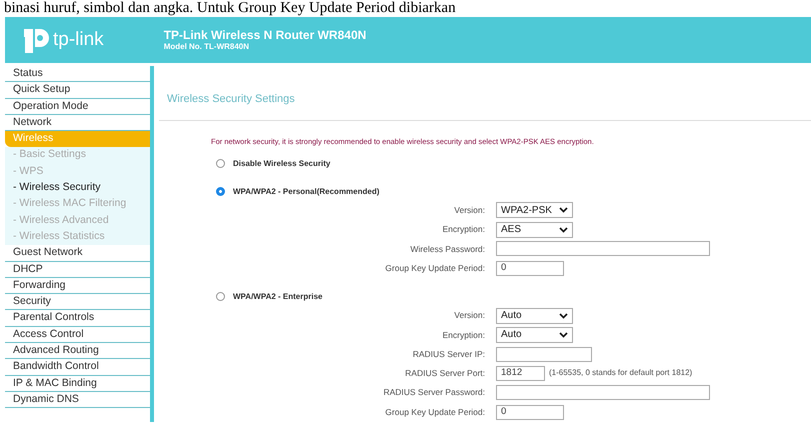 The image size is (811, 441). I want to click on field-label: RADIUS Server Port:, so click(445, 373).